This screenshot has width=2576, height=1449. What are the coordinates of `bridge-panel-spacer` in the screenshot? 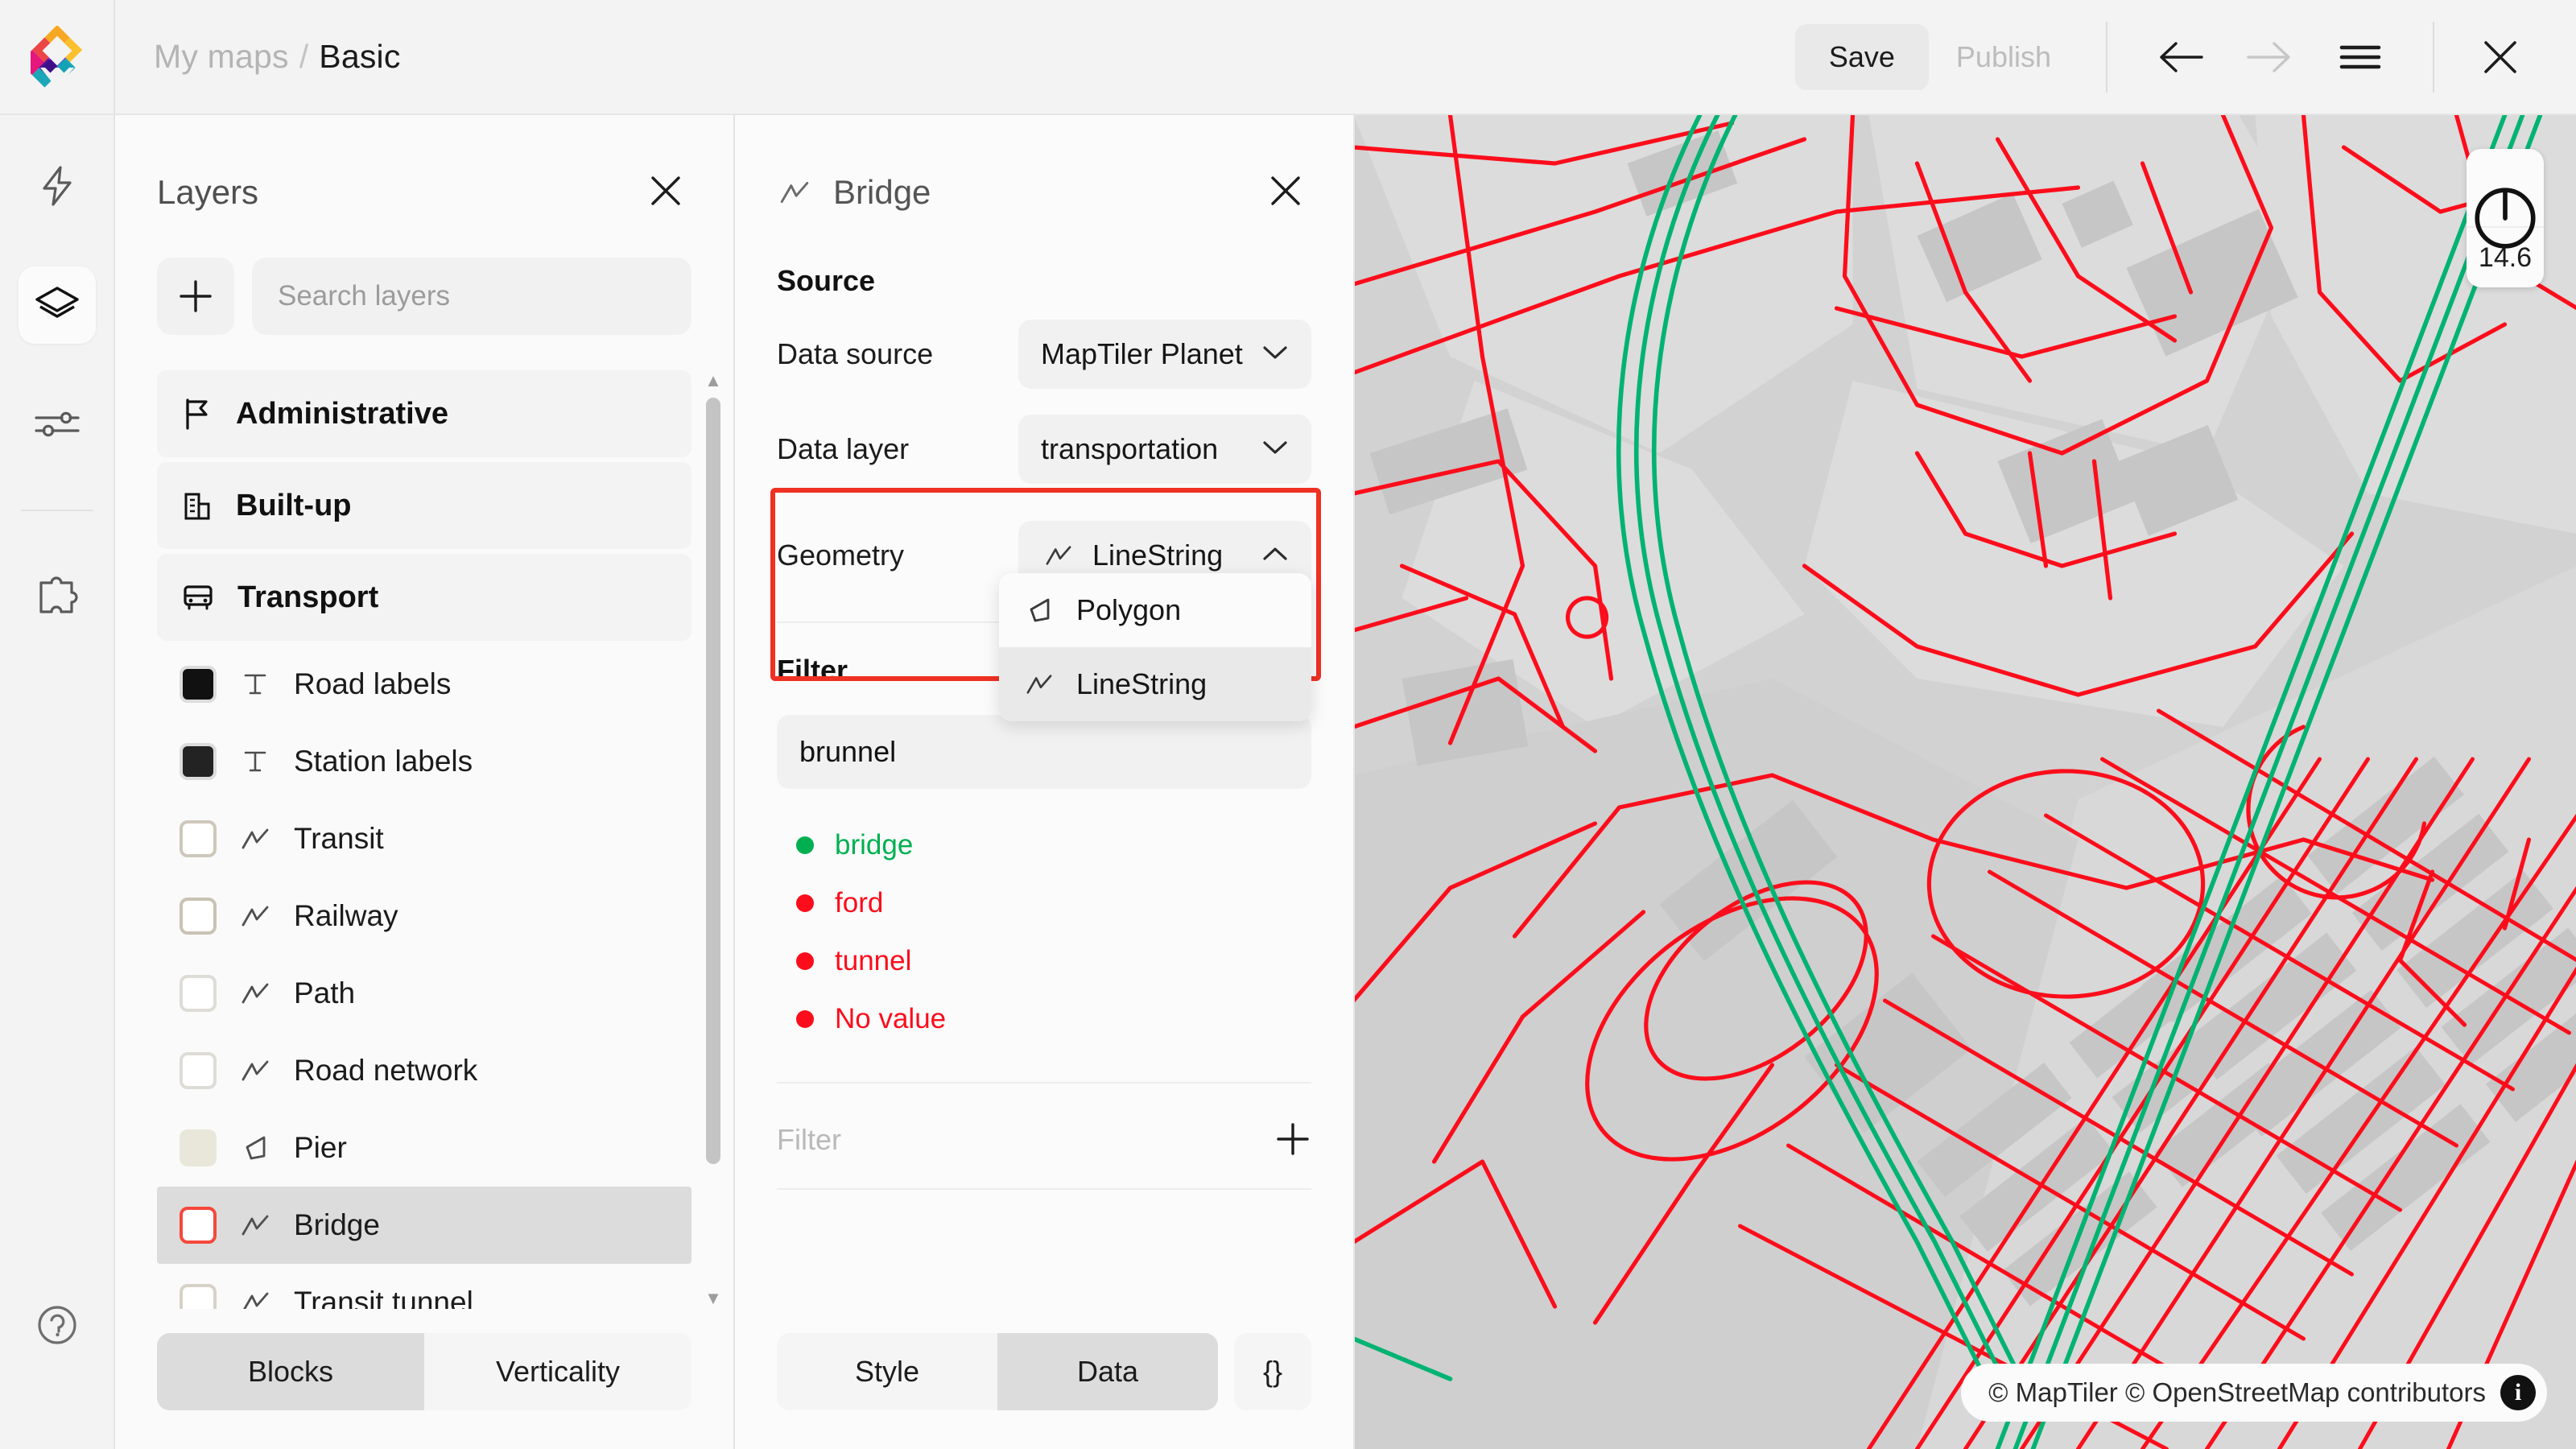 It's located at (1044, 1261).